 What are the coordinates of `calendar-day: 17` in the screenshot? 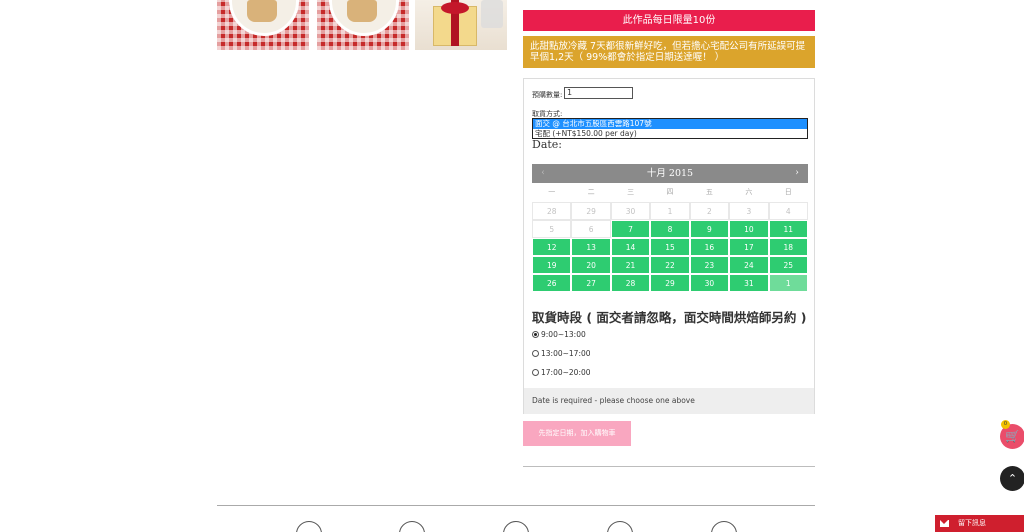 It's located at (749, 247).